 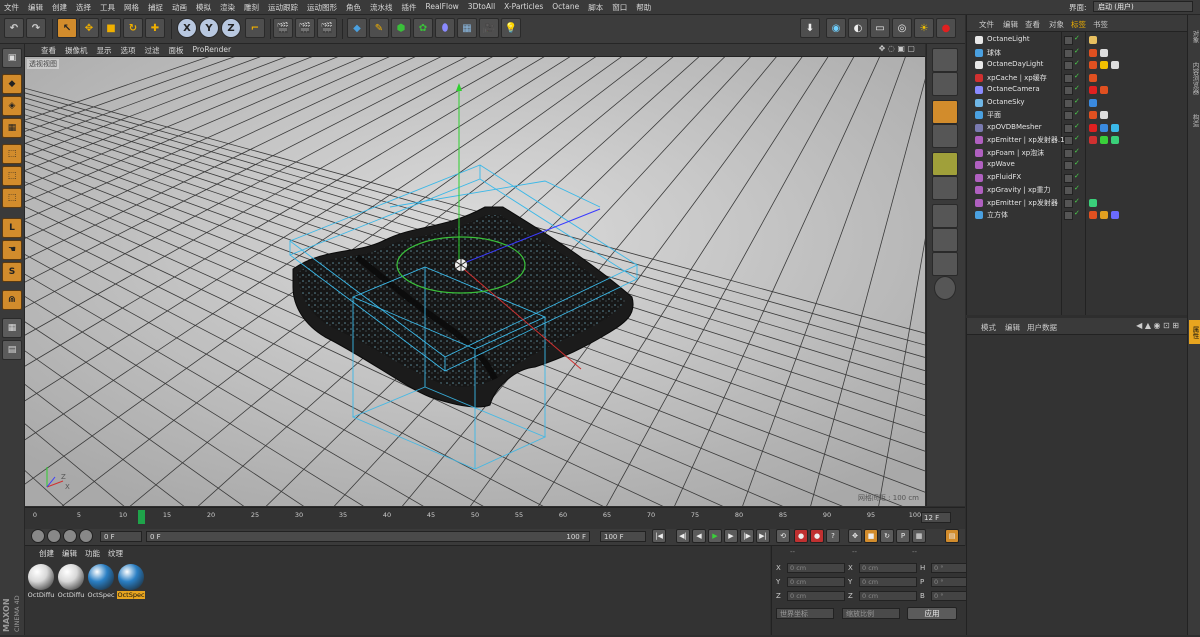 I want to click on scale-tool-button: ■, so click(x=111, y=28).